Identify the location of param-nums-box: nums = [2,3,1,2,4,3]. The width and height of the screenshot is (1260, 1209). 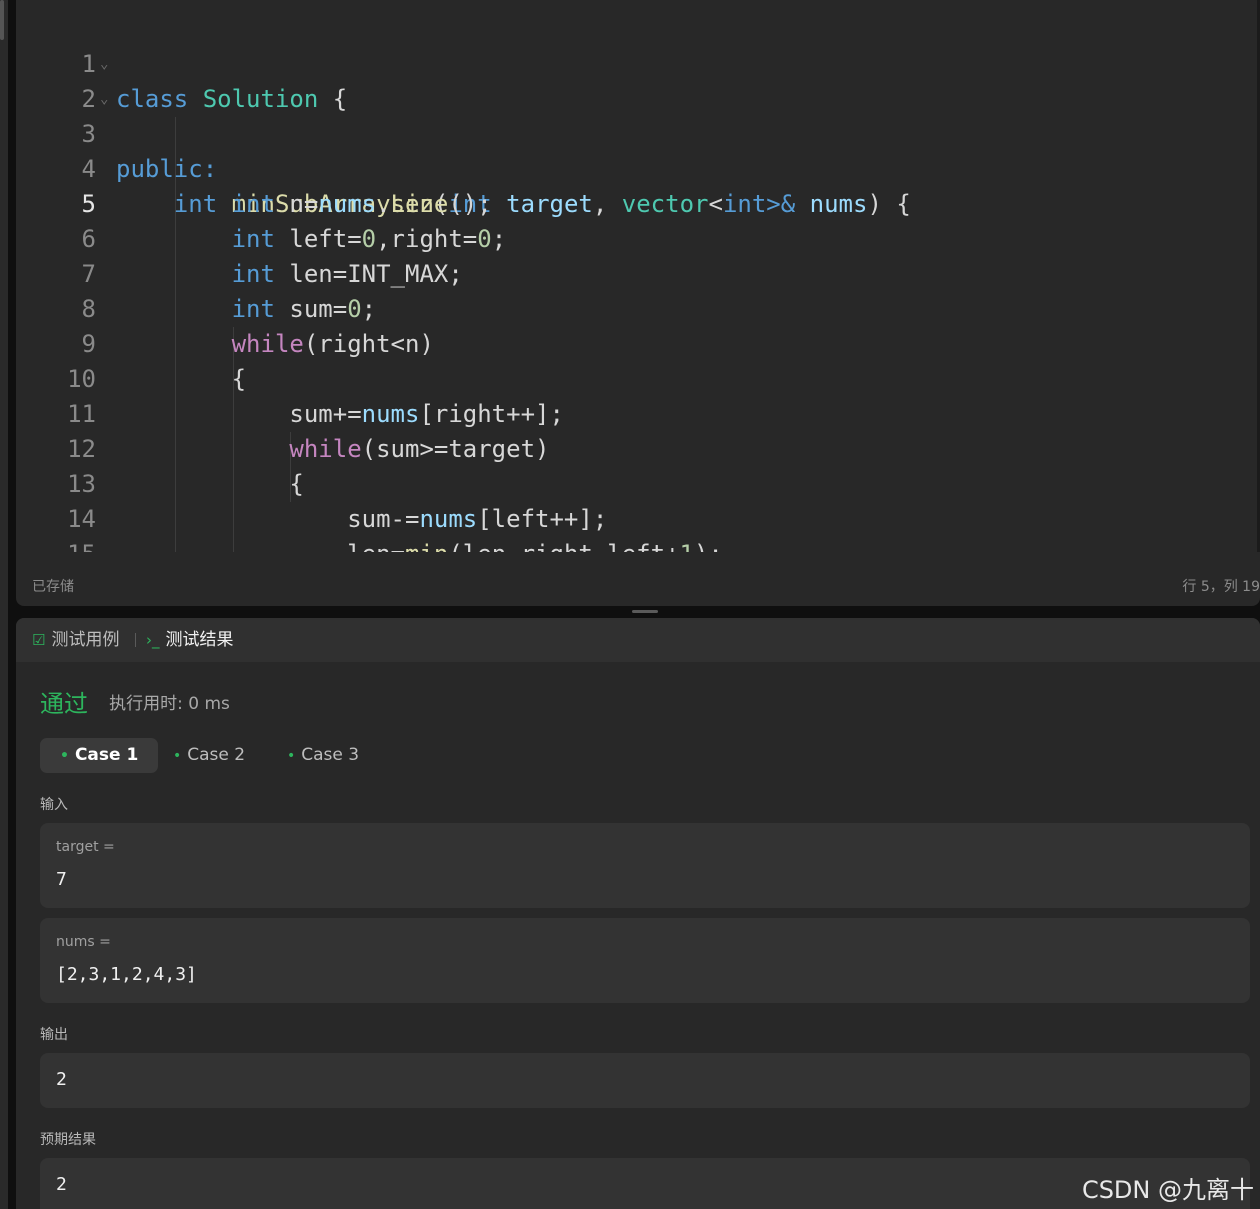
(645, 960).